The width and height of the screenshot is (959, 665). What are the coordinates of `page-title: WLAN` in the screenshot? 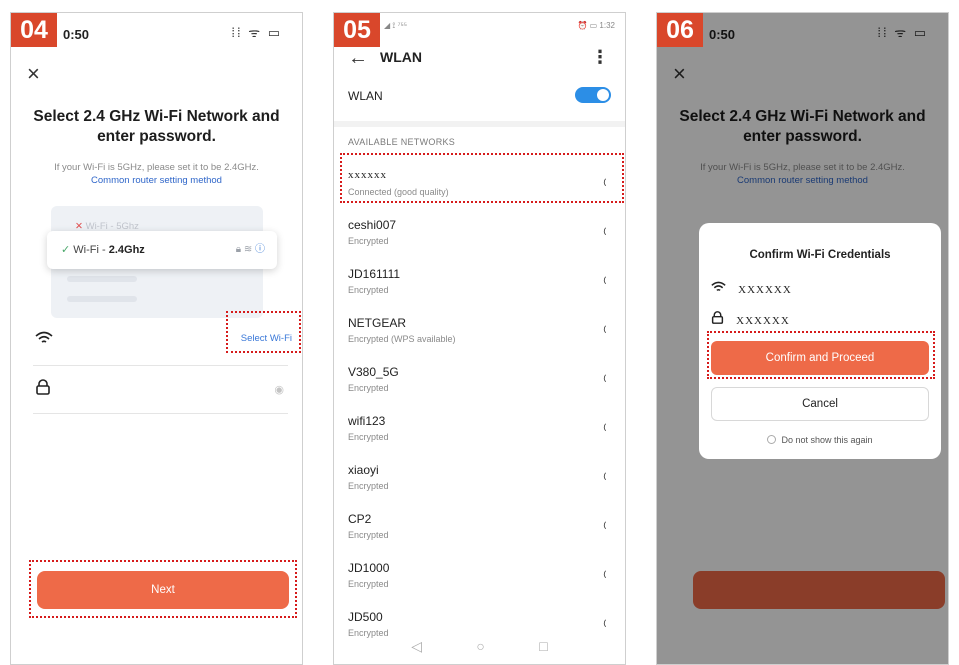 It's located at (401, 57).